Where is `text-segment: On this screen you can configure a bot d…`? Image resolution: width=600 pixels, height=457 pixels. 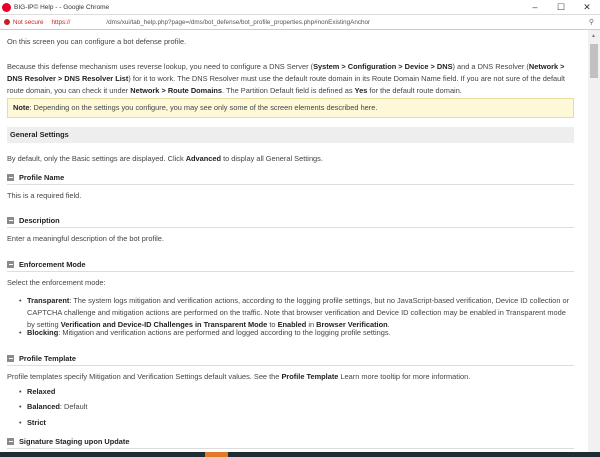
text-segment: On this screen you can configure a bot d… is located at coordinates (97, 41).